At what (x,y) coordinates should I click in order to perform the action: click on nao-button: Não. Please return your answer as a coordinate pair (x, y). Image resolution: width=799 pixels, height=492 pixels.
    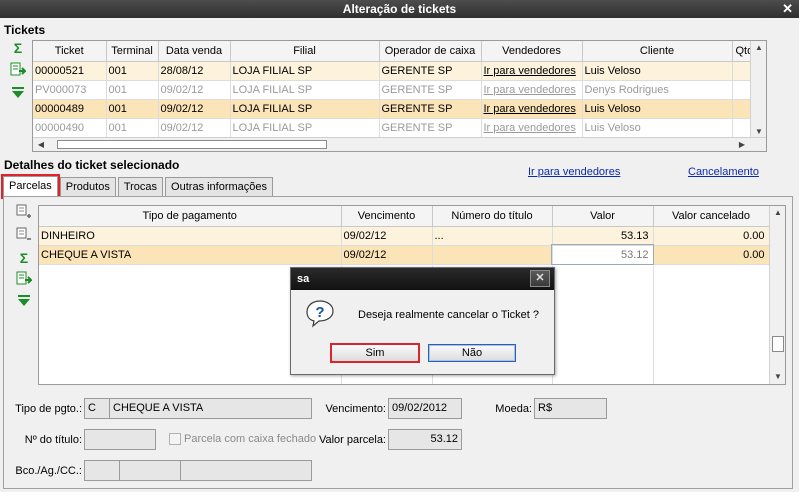
    Looking at the image, I should click on (472, 353).